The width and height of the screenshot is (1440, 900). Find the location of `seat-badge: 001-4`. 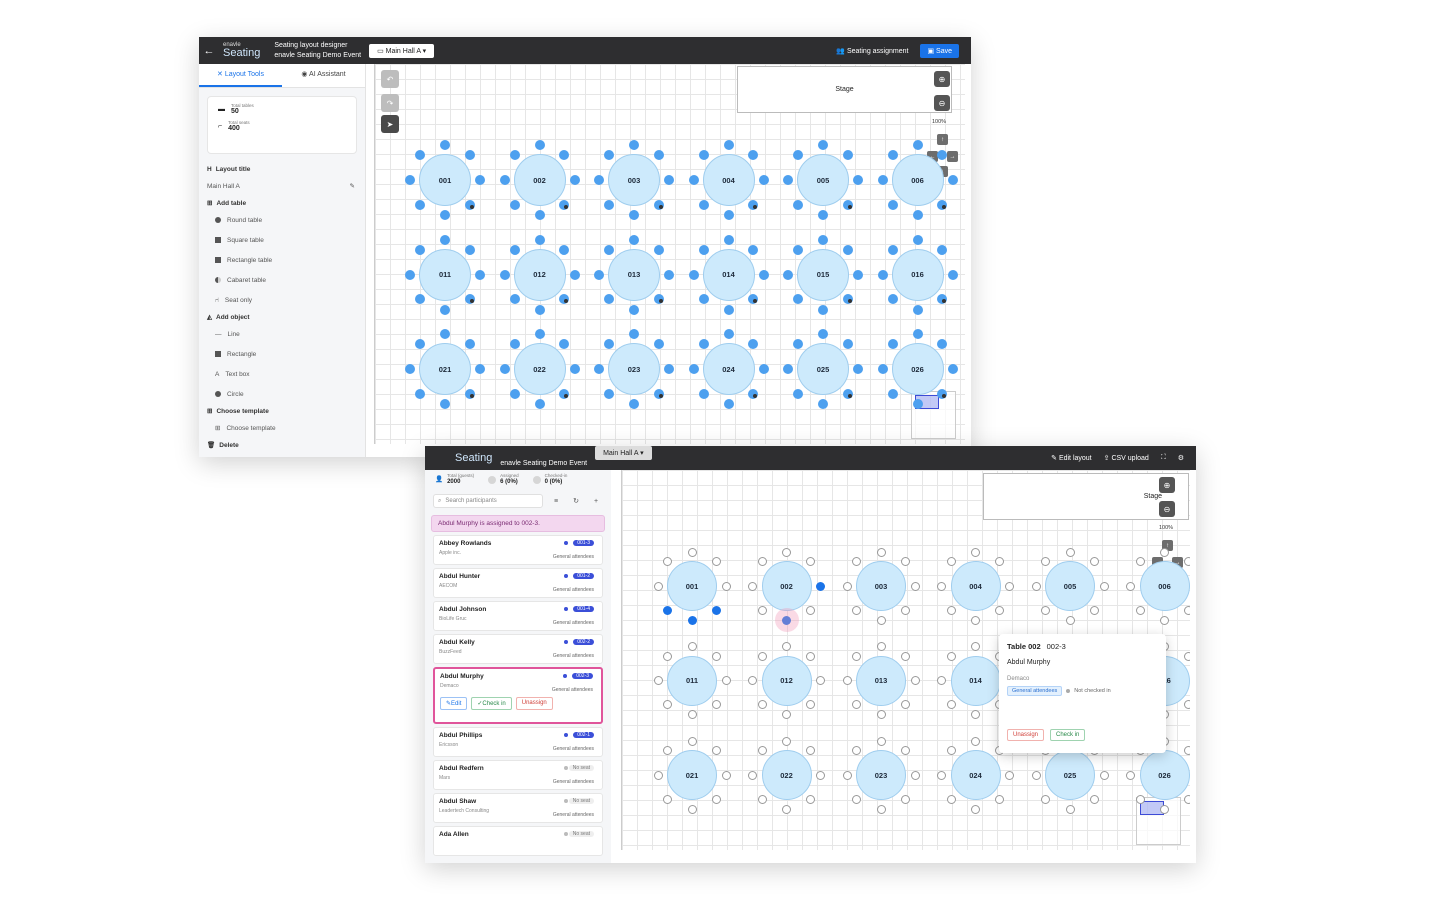

seat-badge: 001-4 is located at coordinates (583, 609).